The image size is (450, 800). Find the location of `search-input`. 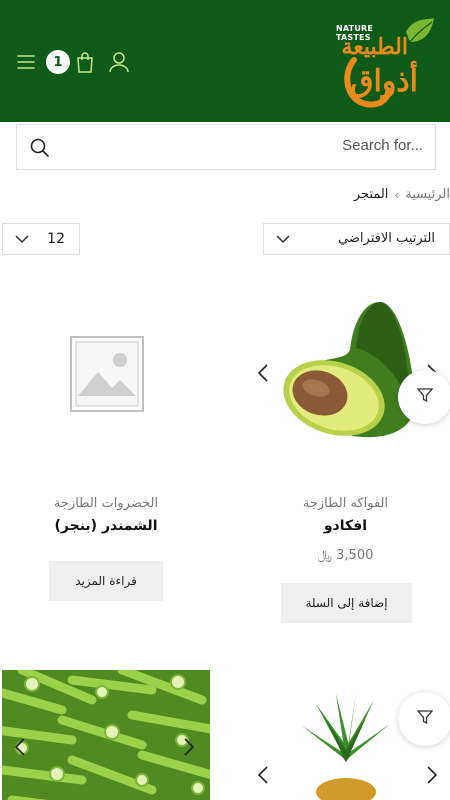

search-input is located at coordinates (263, 145).